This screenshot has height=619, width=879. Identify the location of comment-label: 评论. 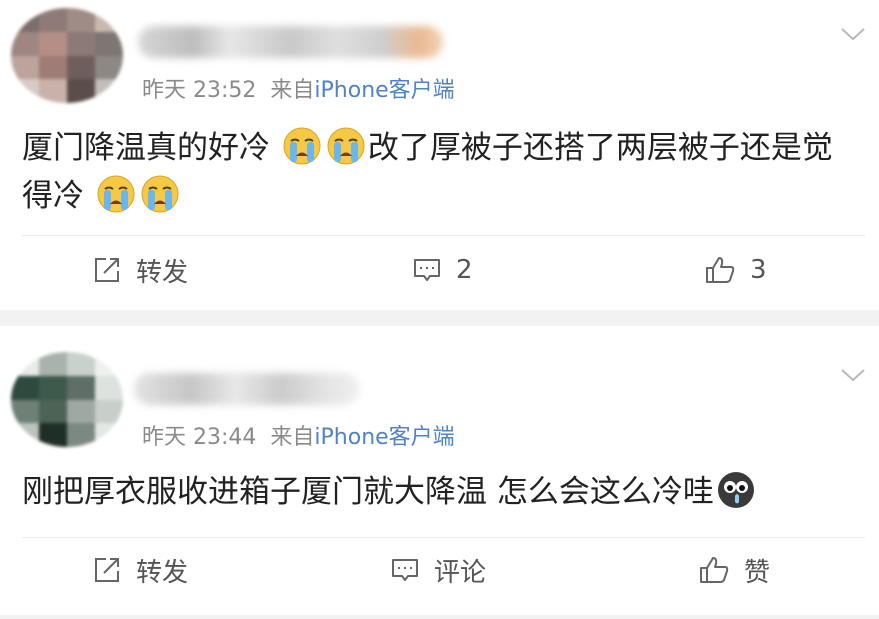
(460, 572).